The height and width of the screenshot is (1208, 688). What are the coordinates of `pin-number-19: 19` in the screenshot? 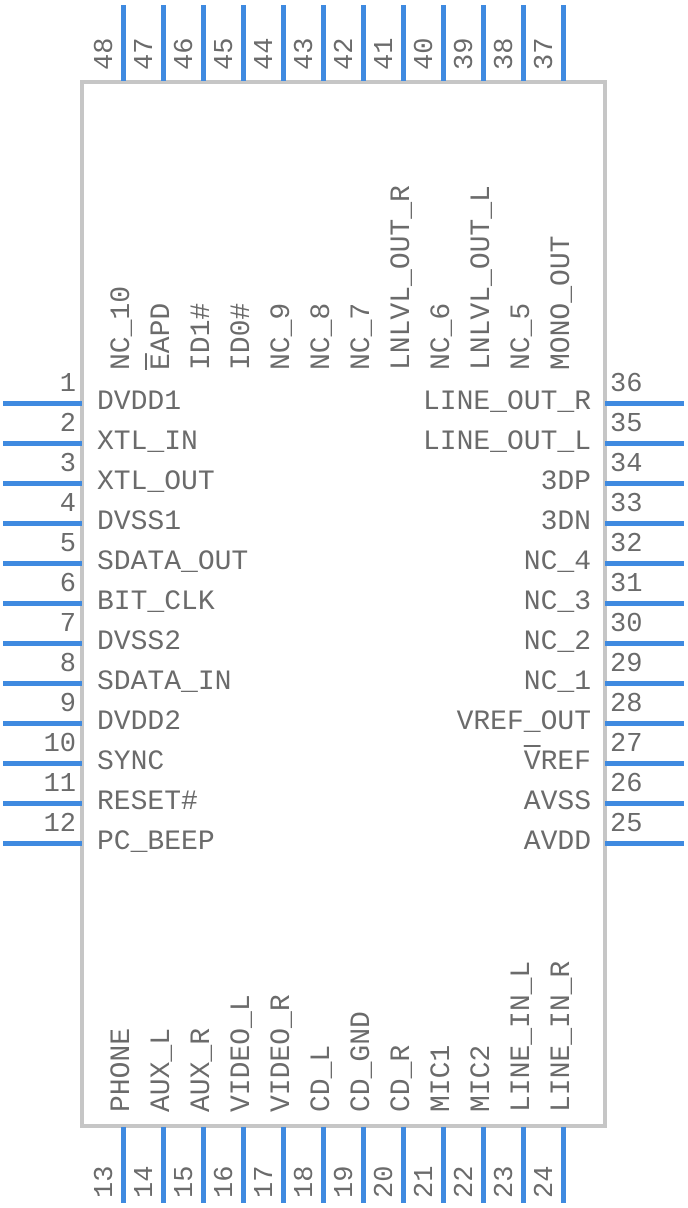 It's located at (346, 1181).